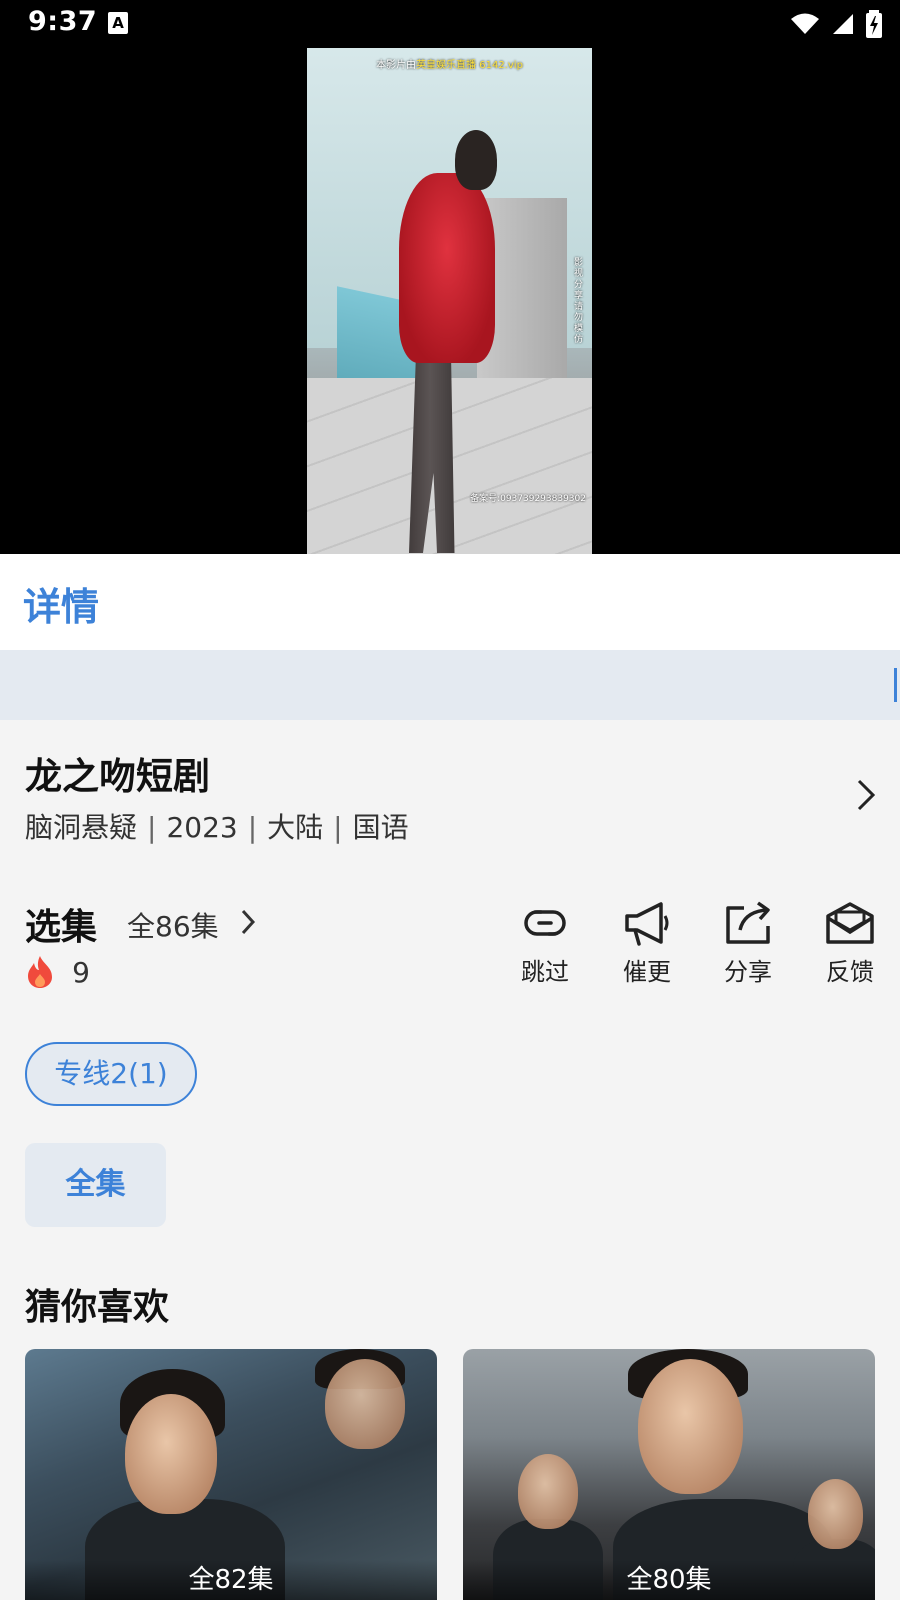  Describe the element at coordinates (897, 685) in the screenshot. I see `info-strip-edge-mark` at that location.